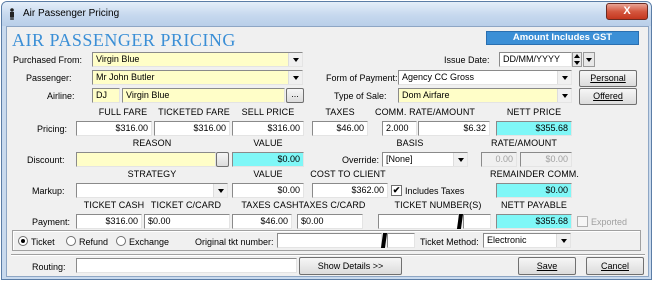  Describe the element at coordinates (627, 11) in the screenshot. I see `close-button: X` at that location.